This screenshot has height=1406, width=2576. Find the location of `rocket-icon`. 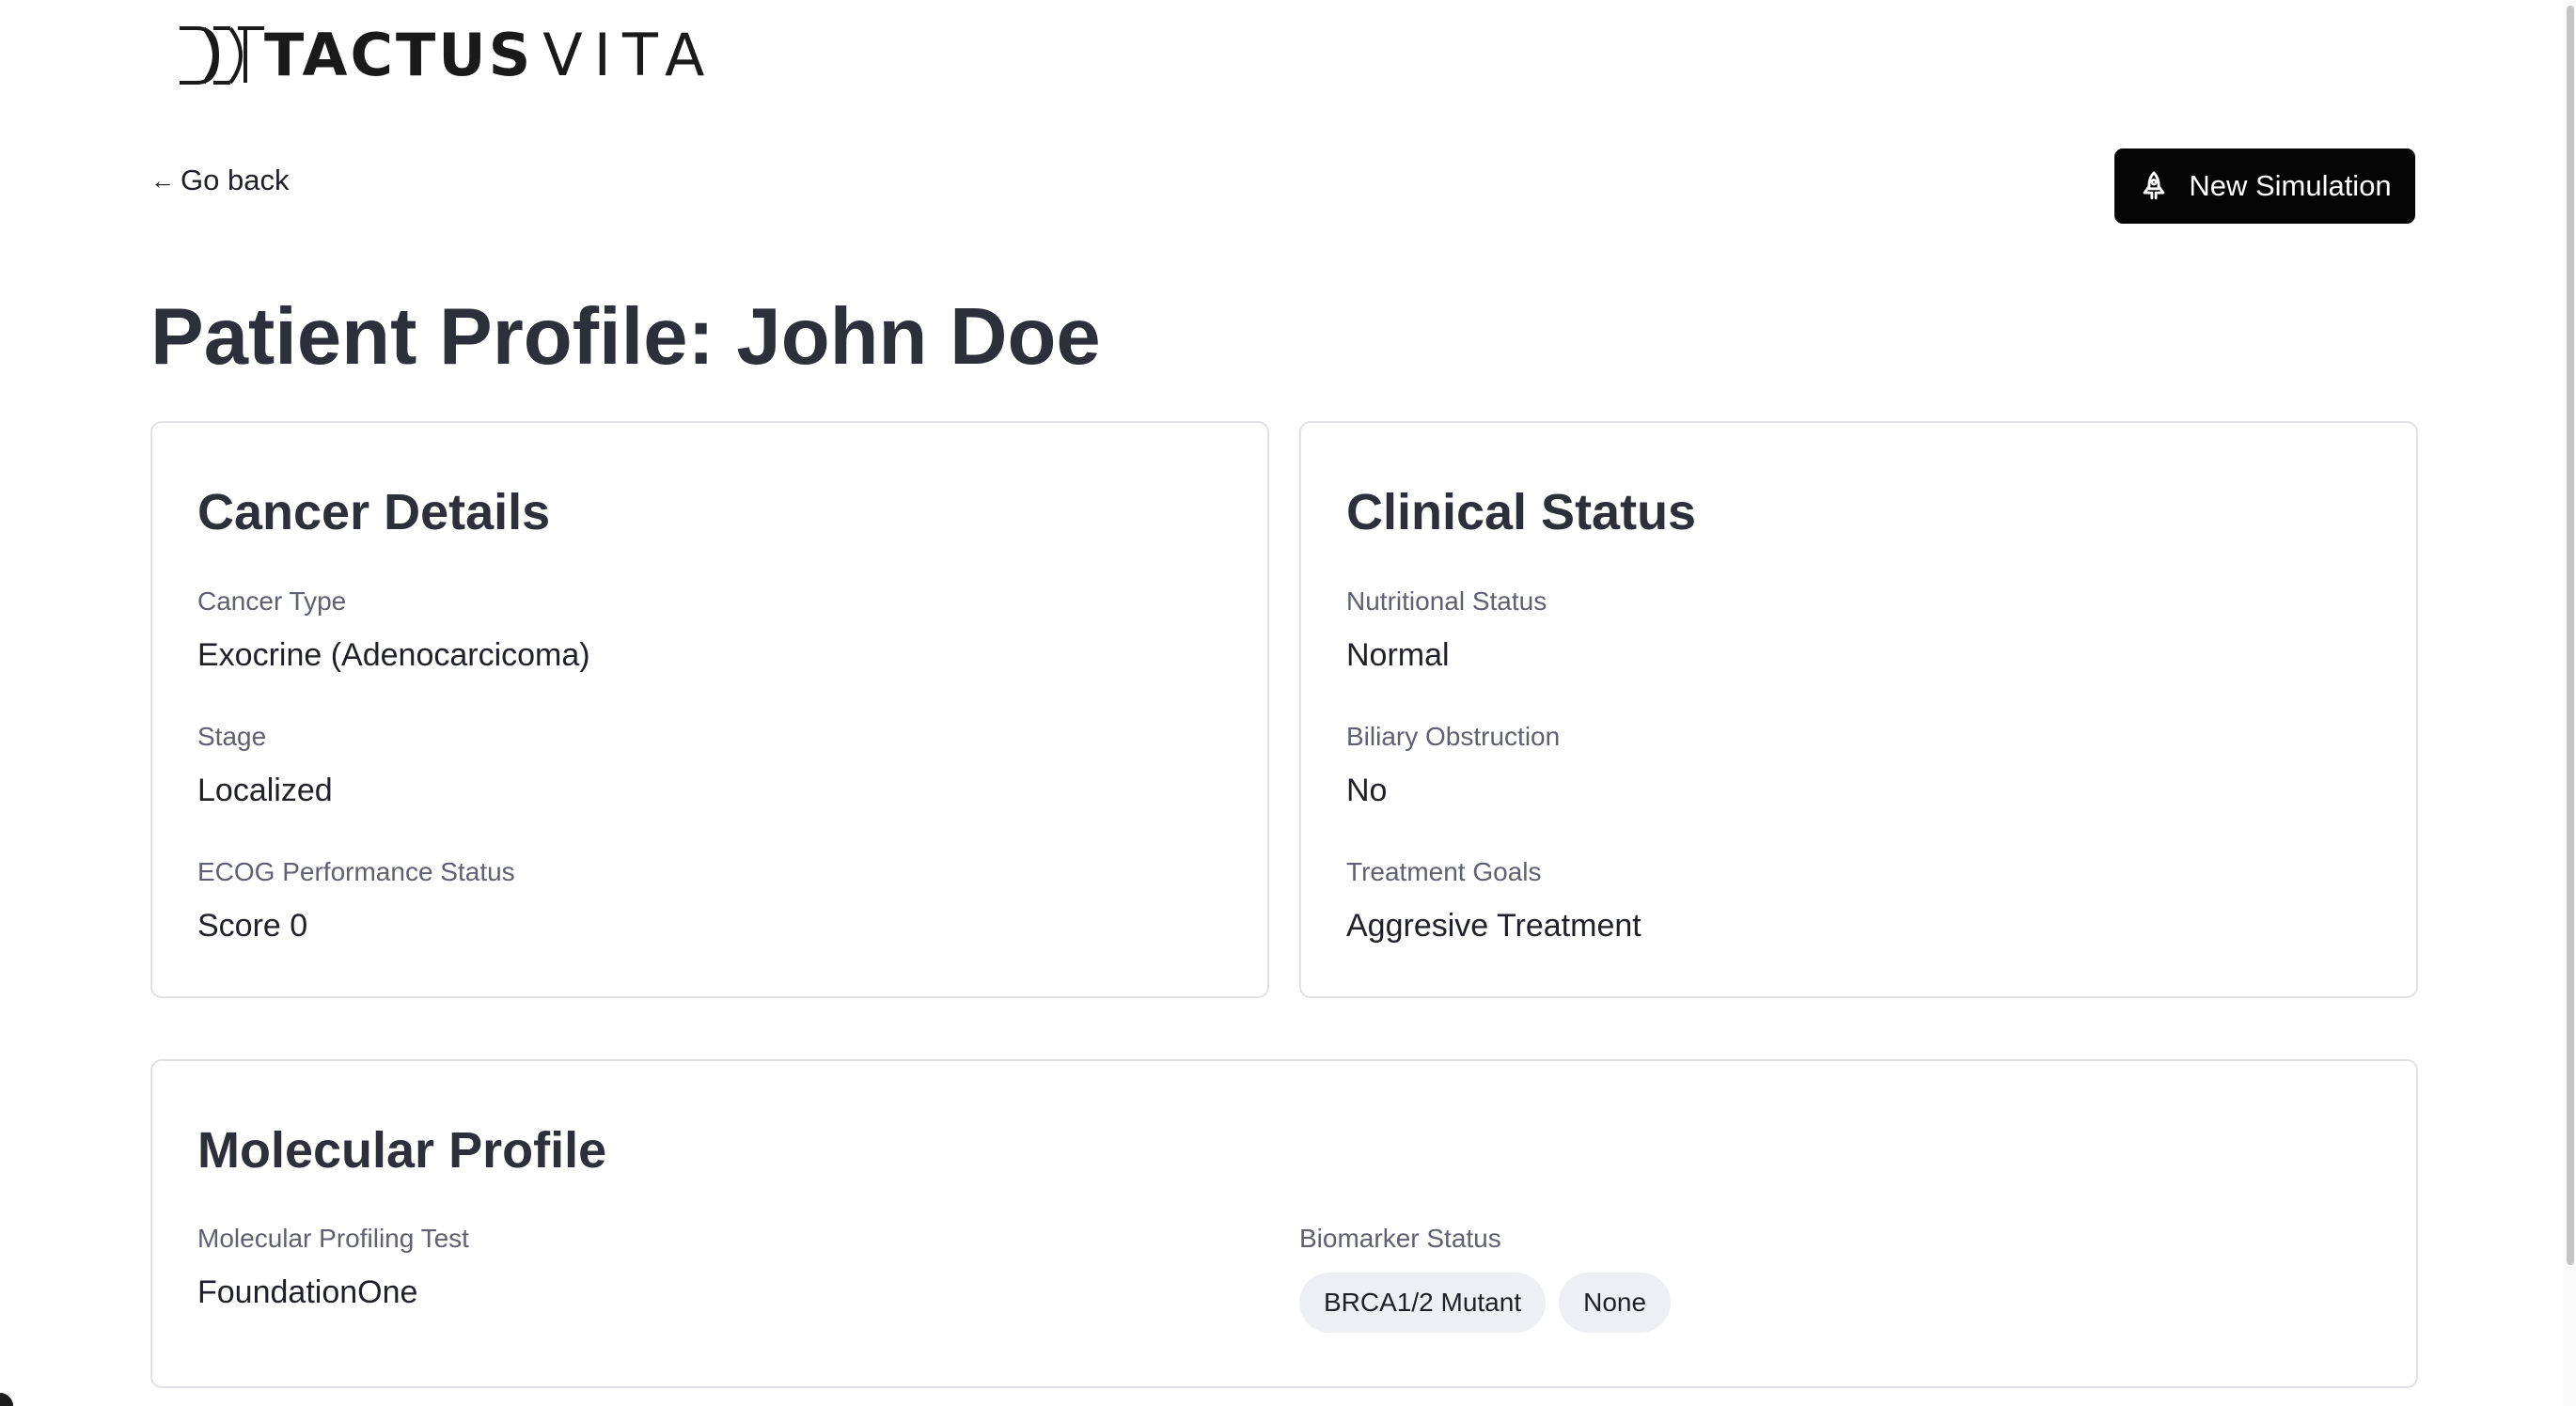

rocket-icon is located at coordinates (2154, 185).